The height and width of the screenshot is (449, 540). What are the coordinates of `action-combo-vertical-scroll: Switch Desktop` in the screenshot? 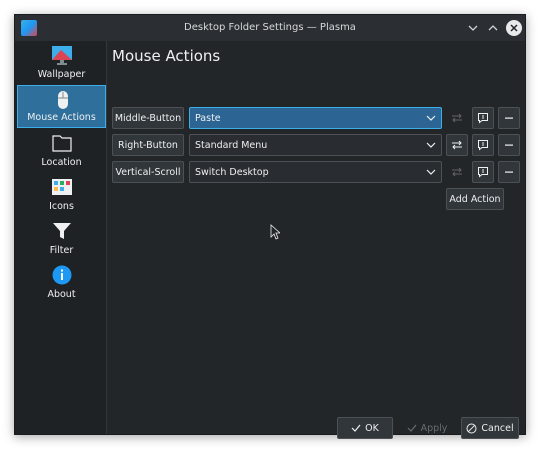 It's located at (315, 172).